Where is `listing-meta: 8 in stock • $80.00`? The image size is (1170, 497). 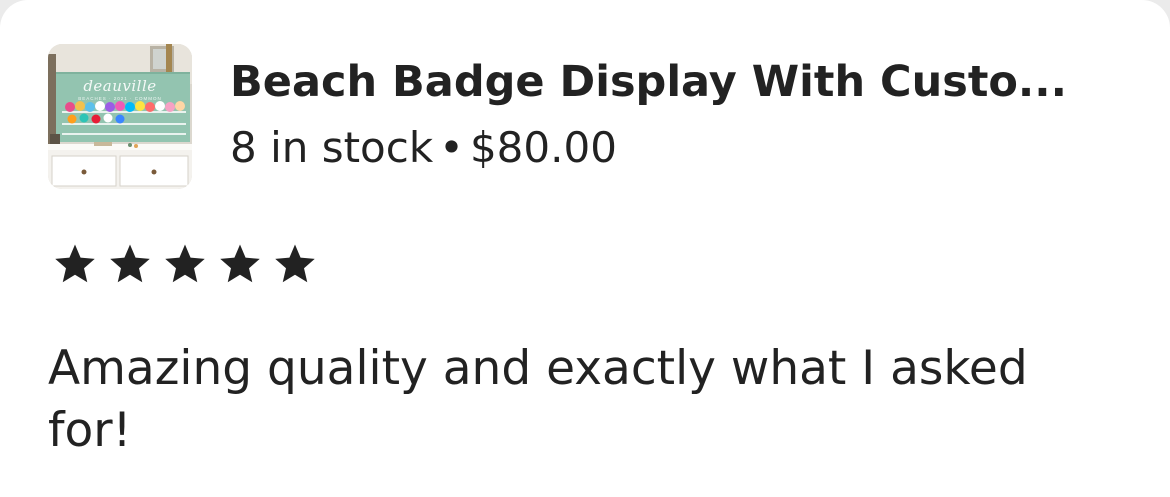
listing-meta: 8 in stock • $80.00 is located at coordinates (648, 148).